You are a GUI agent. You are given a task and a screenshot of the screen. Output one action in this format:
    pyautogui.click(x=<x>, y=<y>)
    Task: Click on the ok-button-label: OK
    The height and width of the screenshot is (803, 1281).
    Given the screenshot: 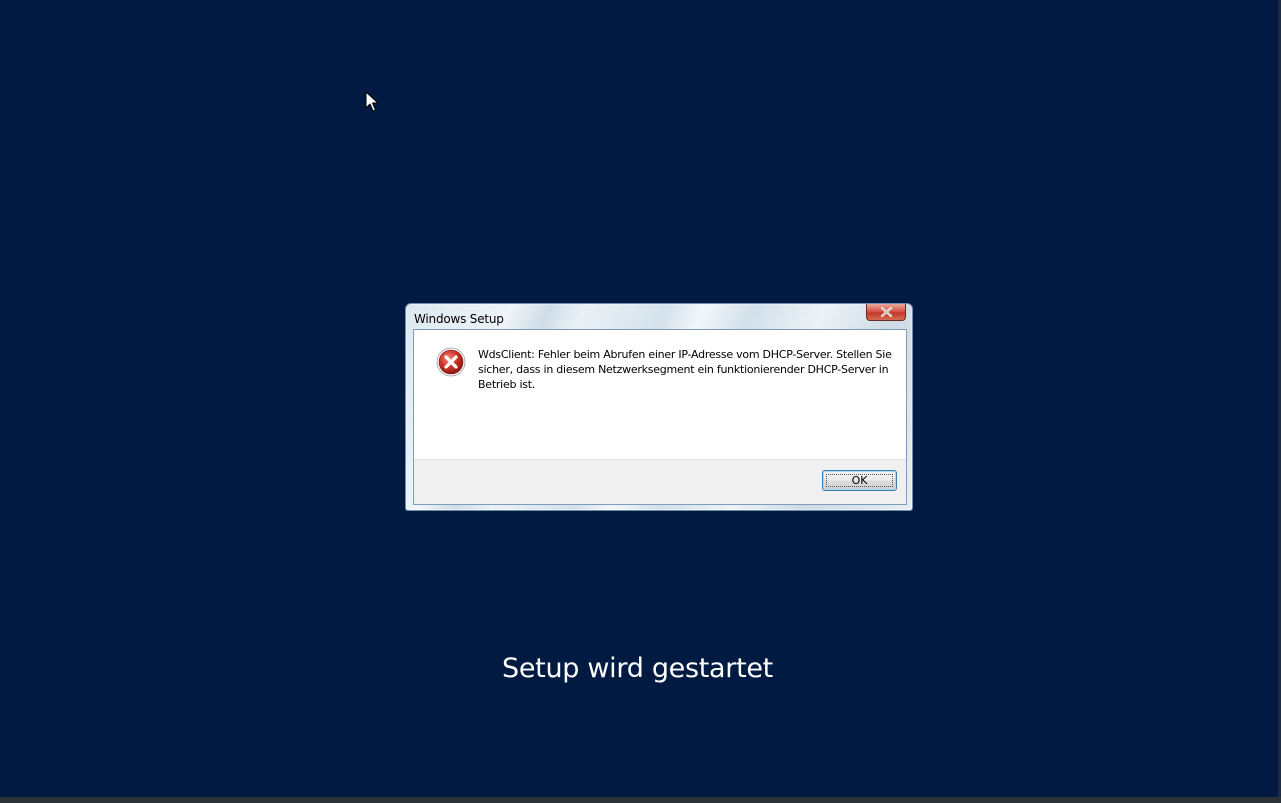 What is the action you would take?
    pyautogui.click(x=859, y=480)
    